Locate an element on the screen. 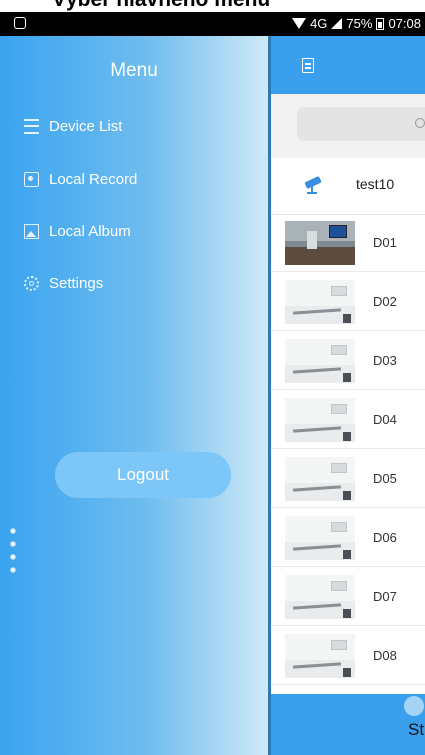 The width and height of the screenshot is (425, 755). battery-icon is located at coordinates (380, 23).